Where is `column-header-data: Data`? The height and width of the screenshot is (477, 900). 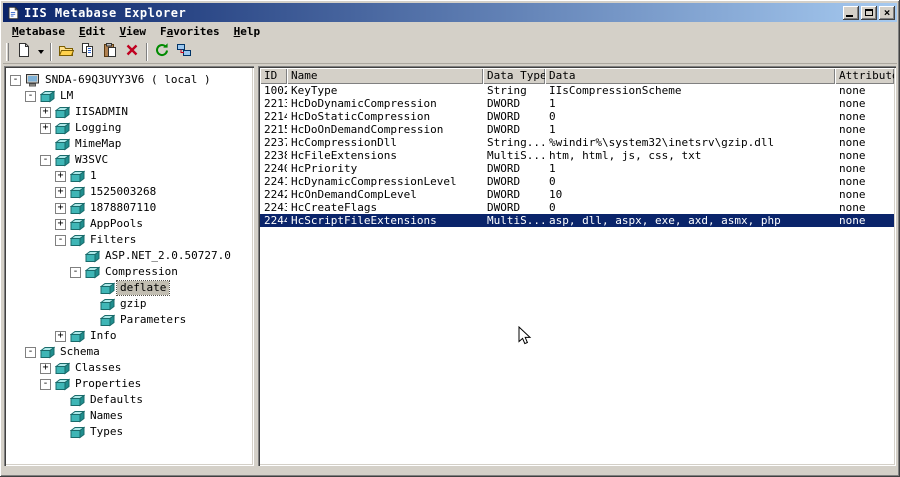
column-header-data: Data is located at coordinates (690, 76).